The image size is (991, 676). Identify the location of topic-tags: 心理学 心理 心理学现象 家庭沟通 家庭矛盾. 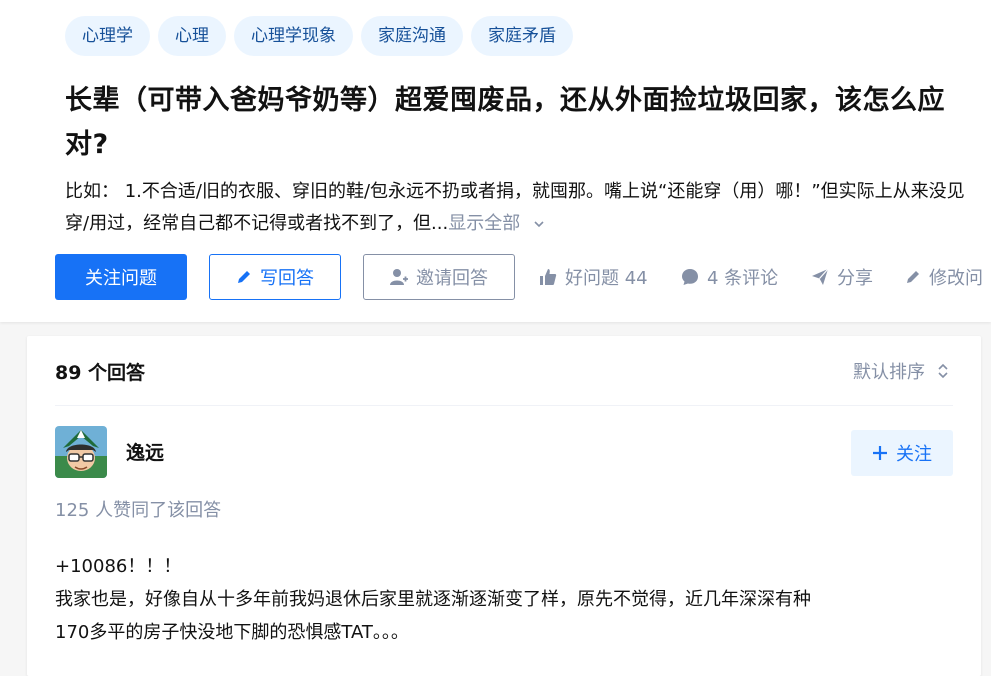
(319, 36).